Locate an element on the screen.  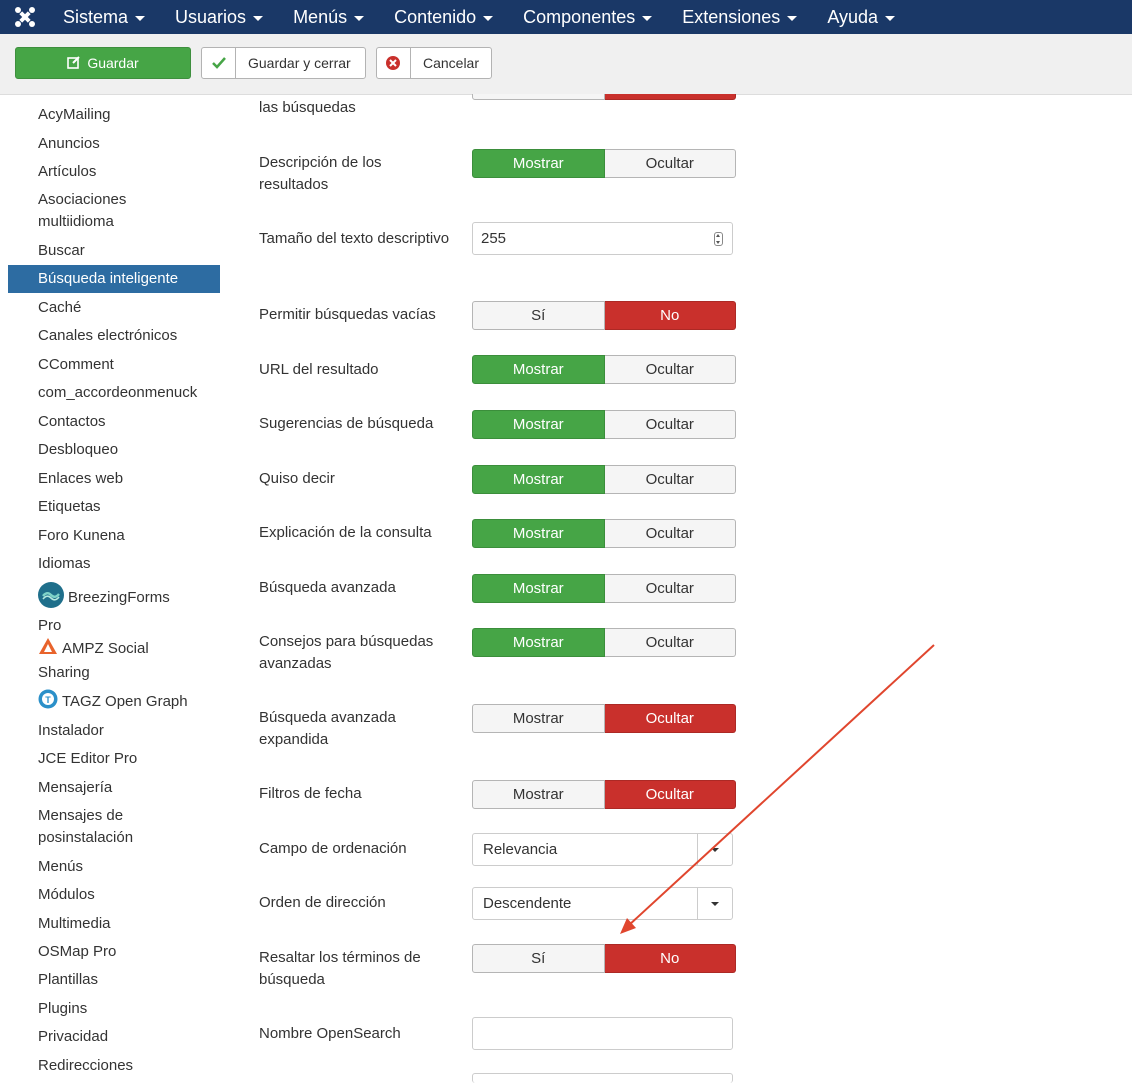
sidebar-item: Caché is located at coordinates (114, 308).